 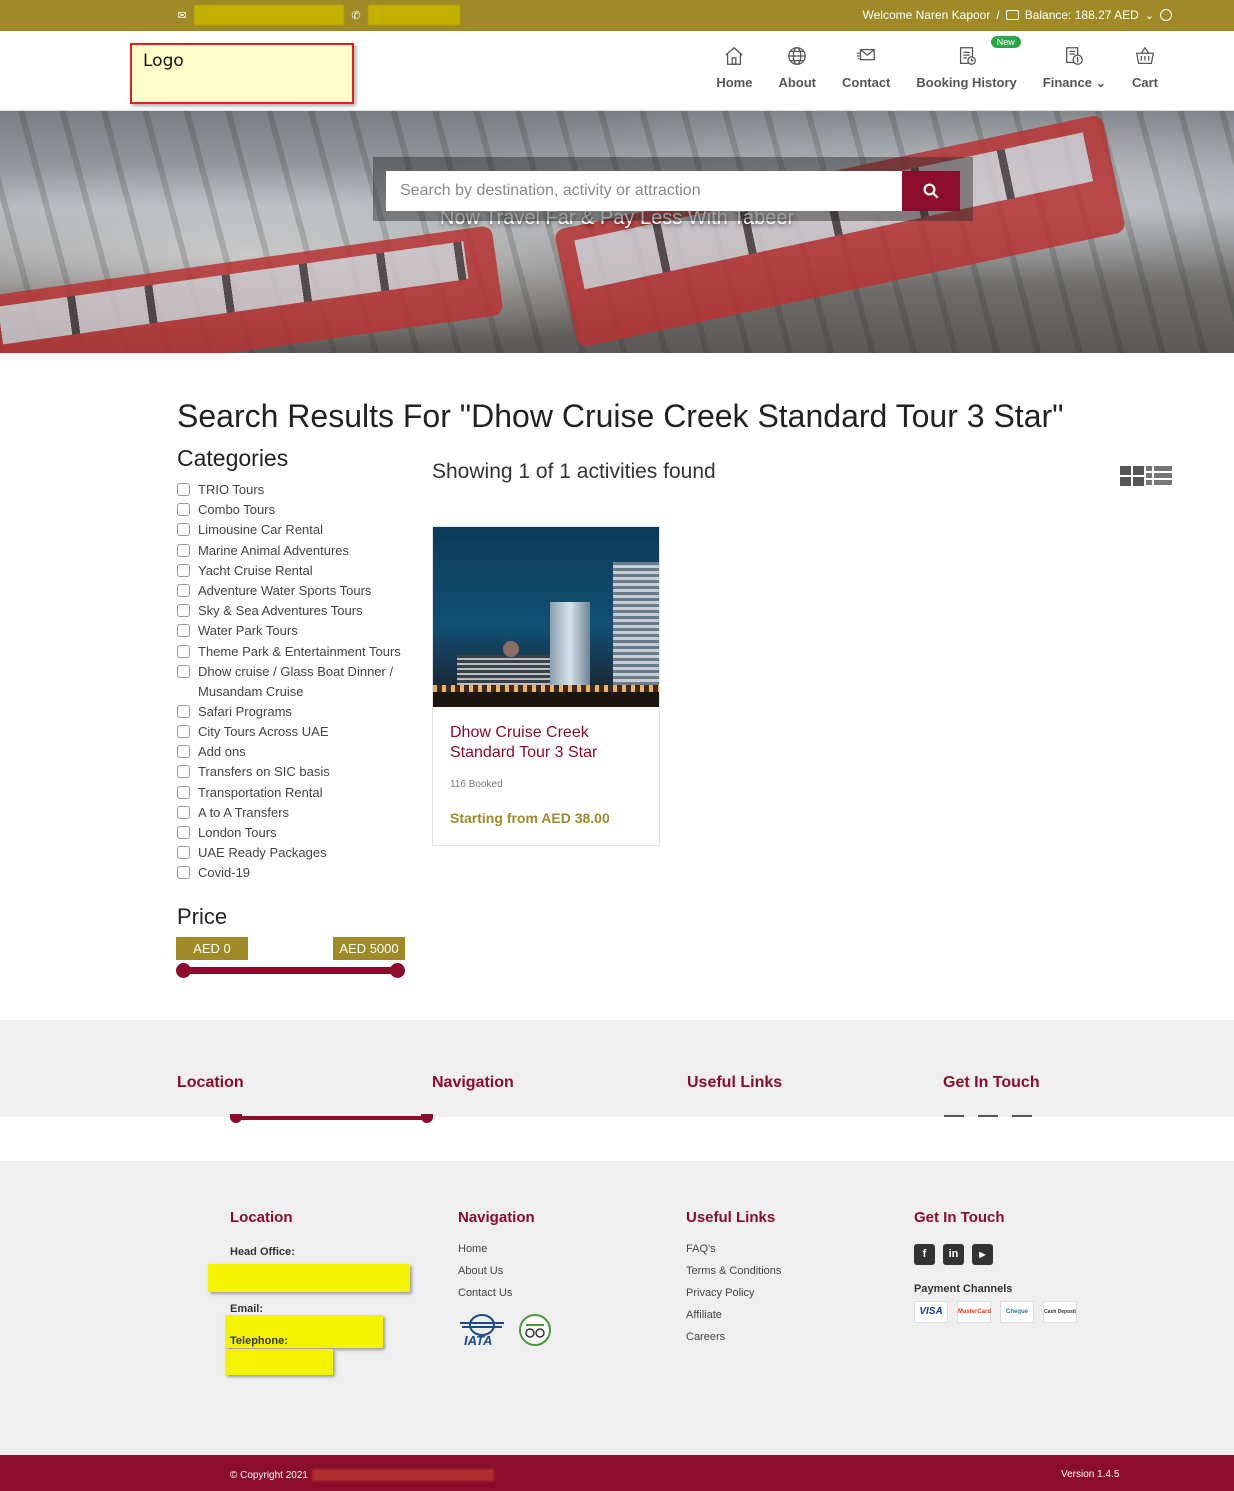 I want to click on nav-cart-label: Cart, so click(x=1144, y=82).